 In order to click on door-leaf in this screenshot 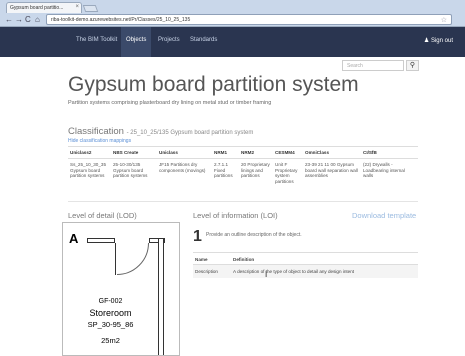, I will do `click(115, 259)`.